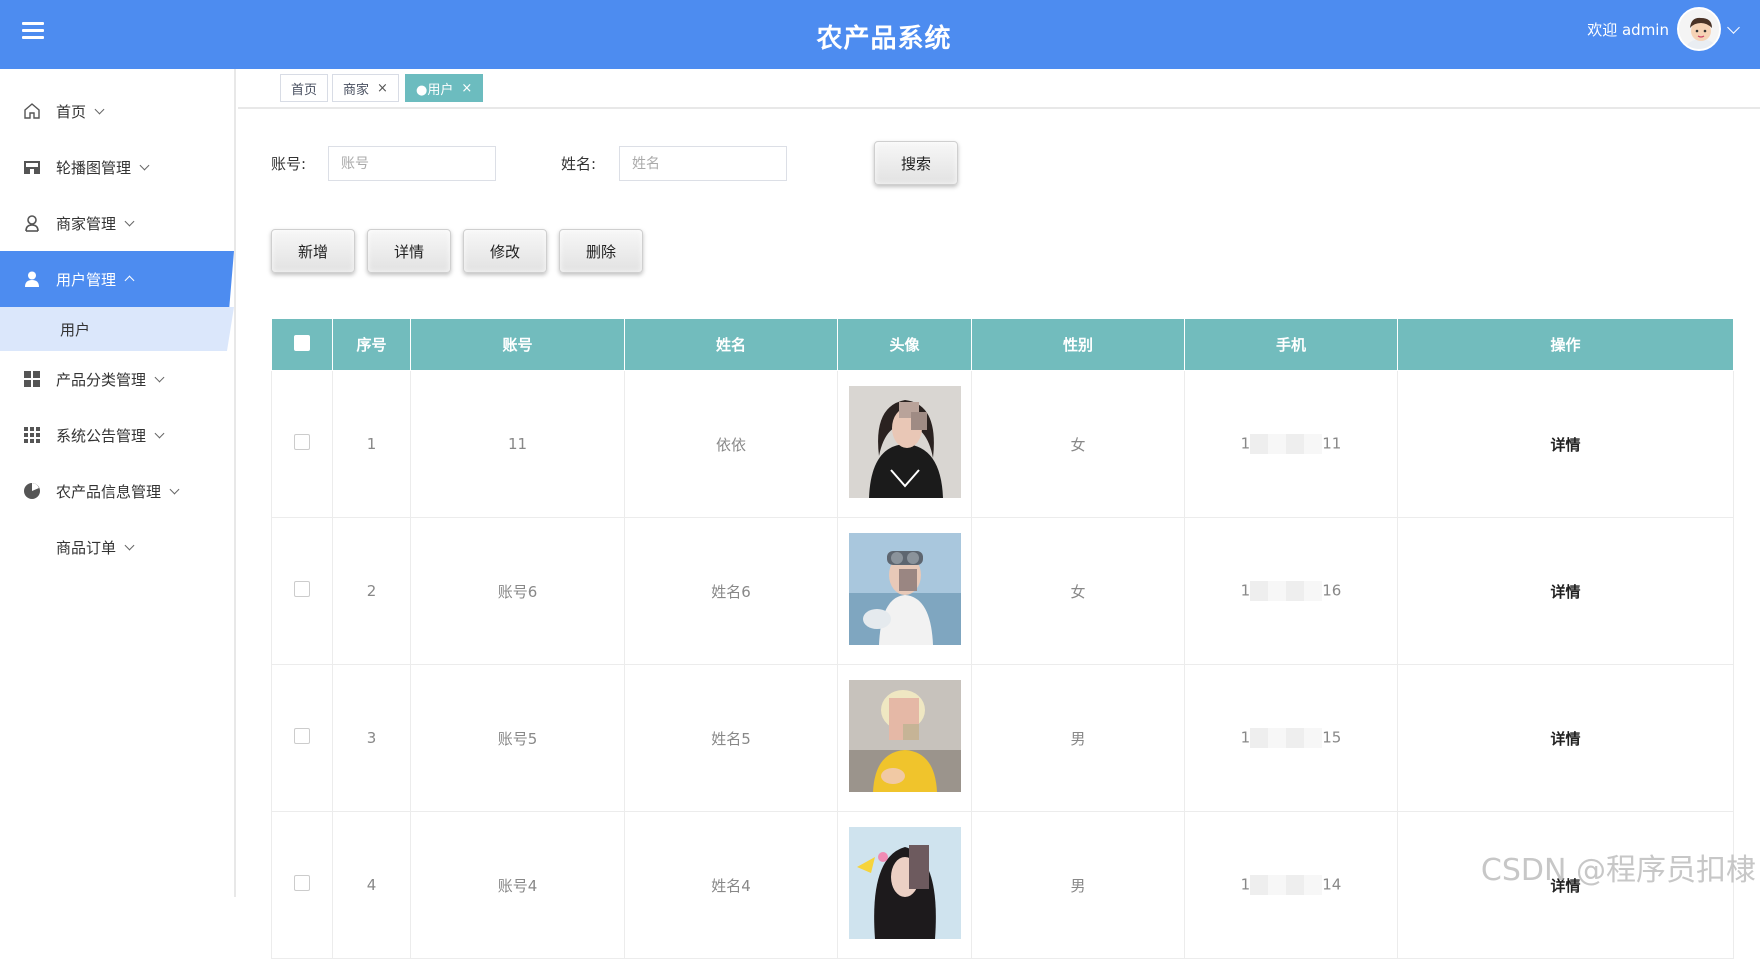 This screenshot has height=959, width=1760. What do you see at coordinates (101, 379) in the screenshot?
I see `sidebar-item-label: 产品分类管理` at bounding box center [101, 379].